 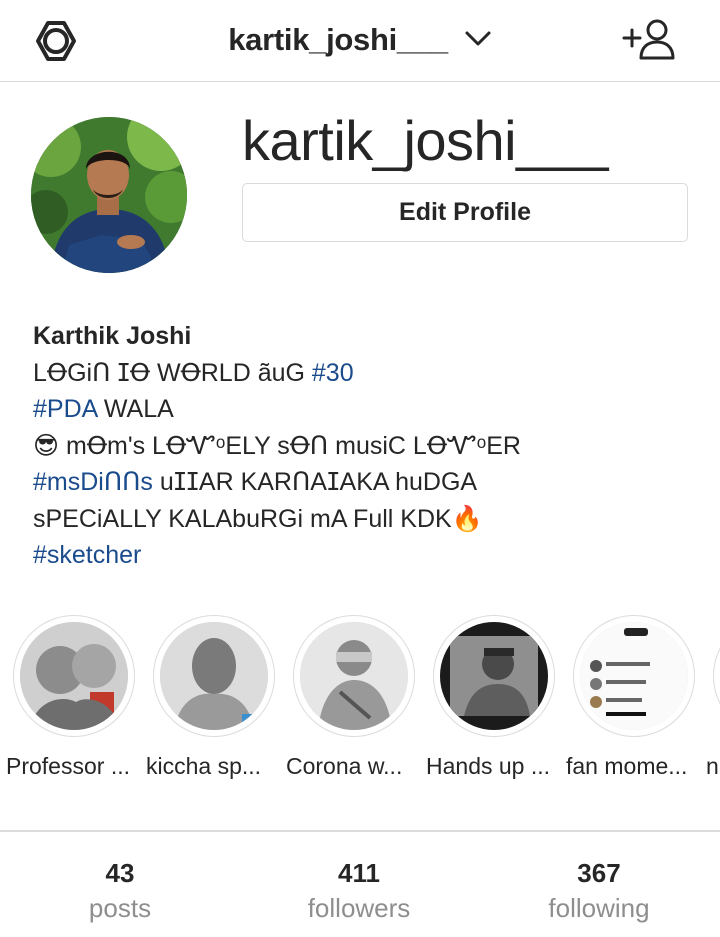 What do you see at coordinates (478, 39) in the screenshot?
I see `chevron-down-icon` at bounding box center [478, 39].